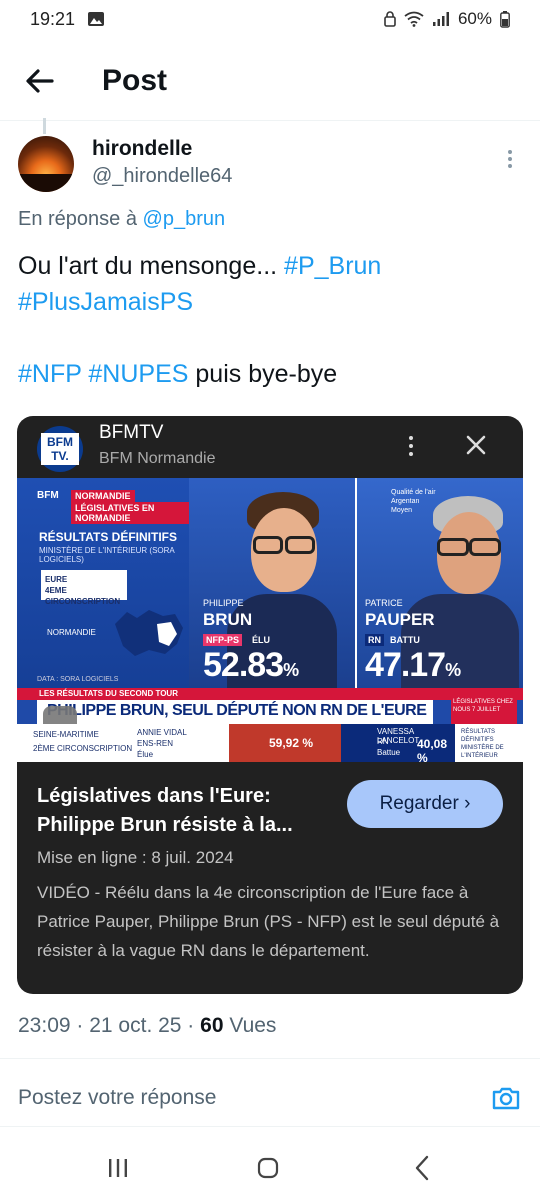  I want to click on page-title: Post, so click(135, 80).